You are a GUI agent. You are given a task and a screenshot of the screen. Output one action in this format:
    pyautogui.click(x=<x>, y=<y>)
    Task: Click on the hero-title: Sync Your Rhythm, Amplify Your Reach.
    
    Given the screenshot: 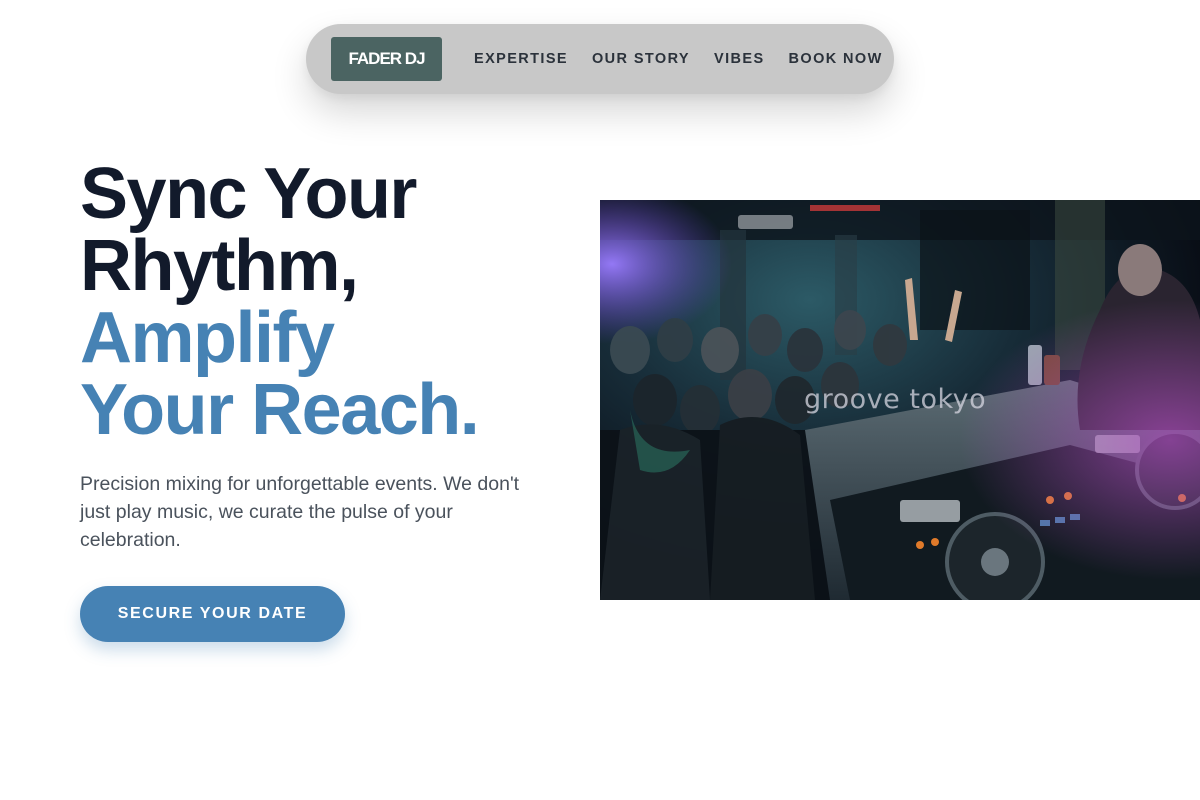 What is the action you would take?
    pyautogui.click(x=280, y=302)
    